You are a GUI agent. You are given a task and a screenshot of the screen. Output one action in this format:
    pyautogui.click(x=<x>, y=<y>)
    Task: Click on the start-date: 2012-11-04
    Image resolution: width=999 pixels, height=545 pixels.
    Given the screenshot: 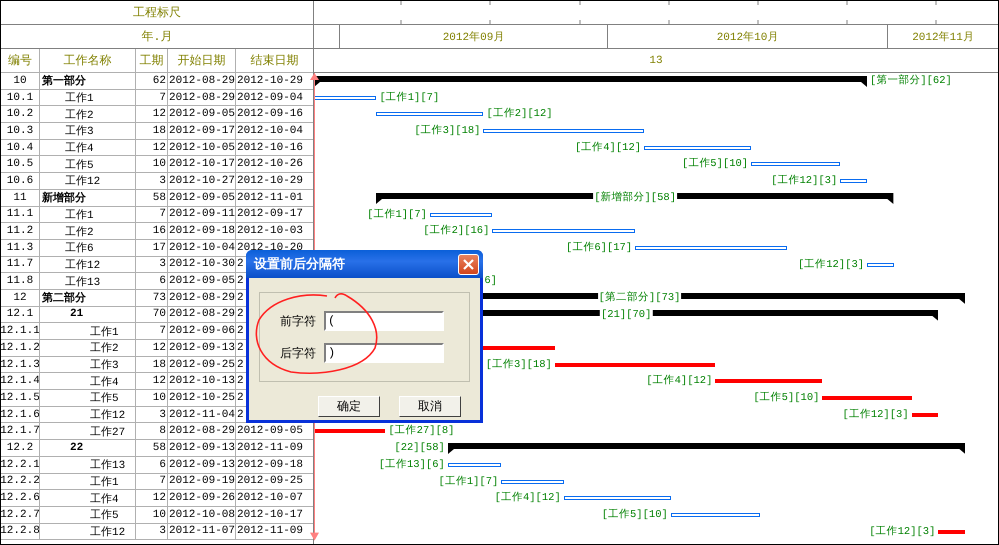 What is the action you would take?
    pyautogui.click(x=202, y=414)
    